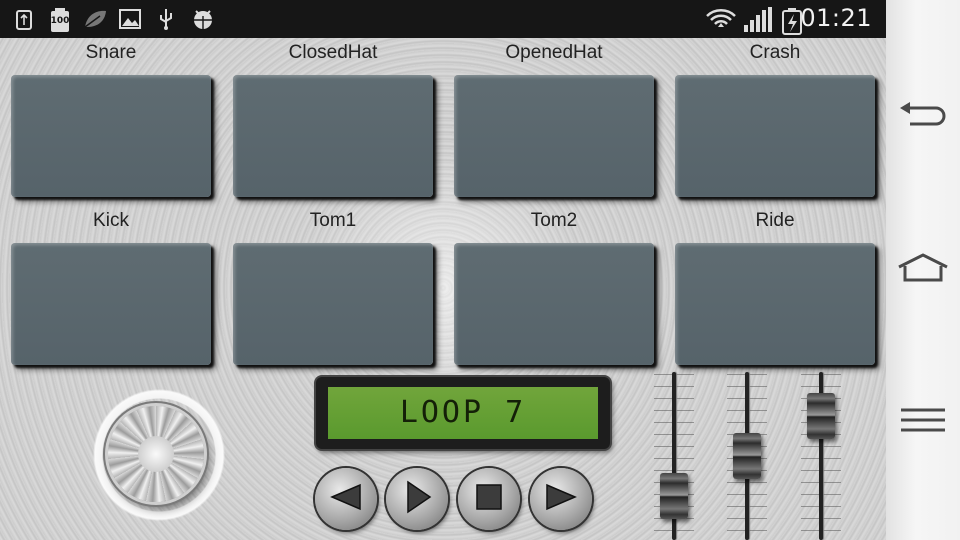 The image size is (960, 540). Describe the element at coordinates (202, 19) in the screenshot. I see `android-debug-icon` at that location.